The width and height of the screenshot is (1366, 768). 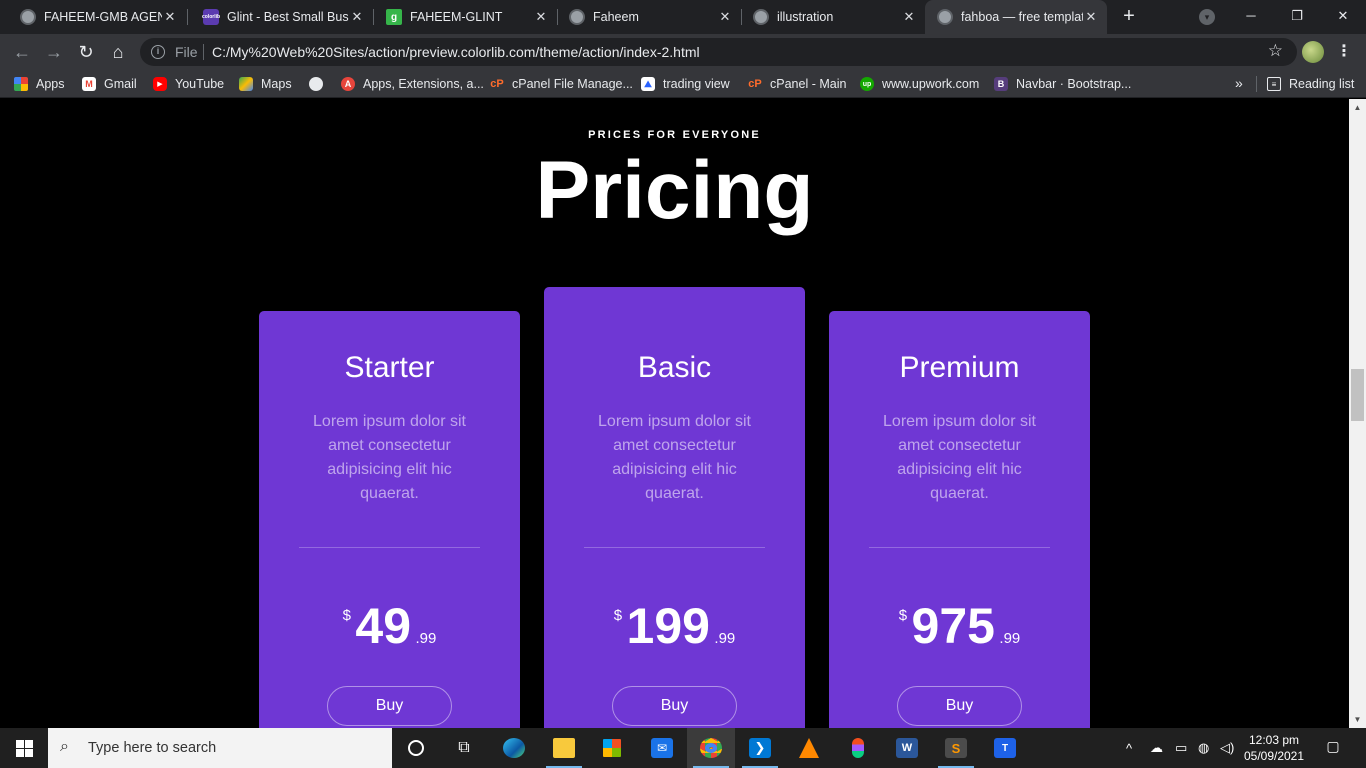 I want to click on edge-icon, so click(x=514, y=748).